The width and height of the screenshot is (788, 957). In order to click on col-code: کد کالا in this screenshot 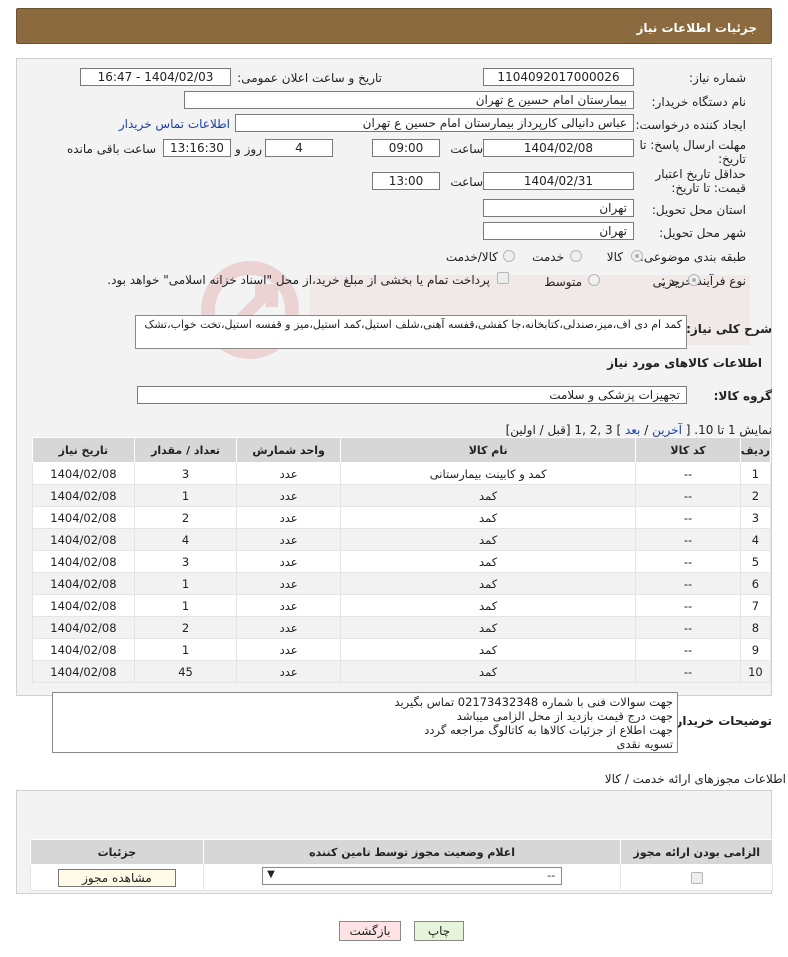, I will do `click(688, 450)`.